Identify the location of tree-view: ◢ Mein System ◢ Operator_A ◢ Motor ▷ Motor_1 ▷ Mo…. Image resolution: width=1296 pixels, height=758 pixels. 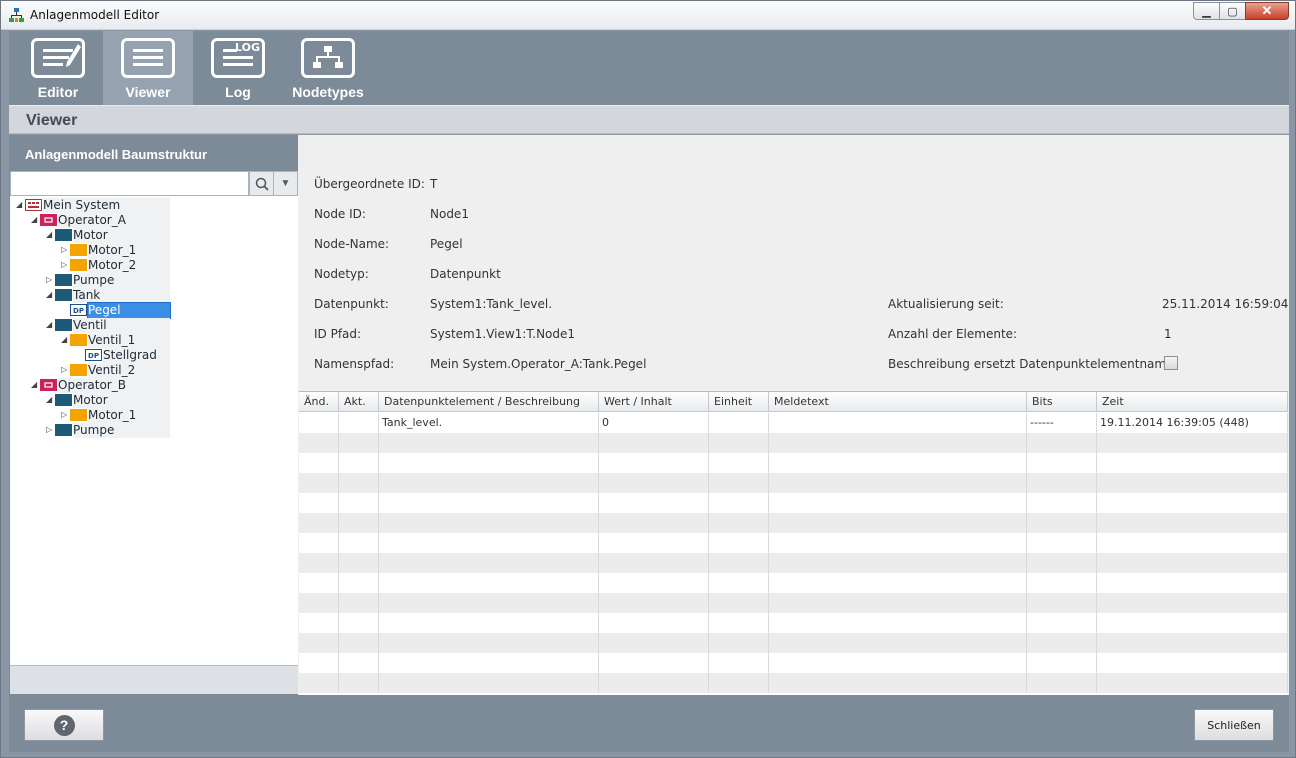
(154, 430).